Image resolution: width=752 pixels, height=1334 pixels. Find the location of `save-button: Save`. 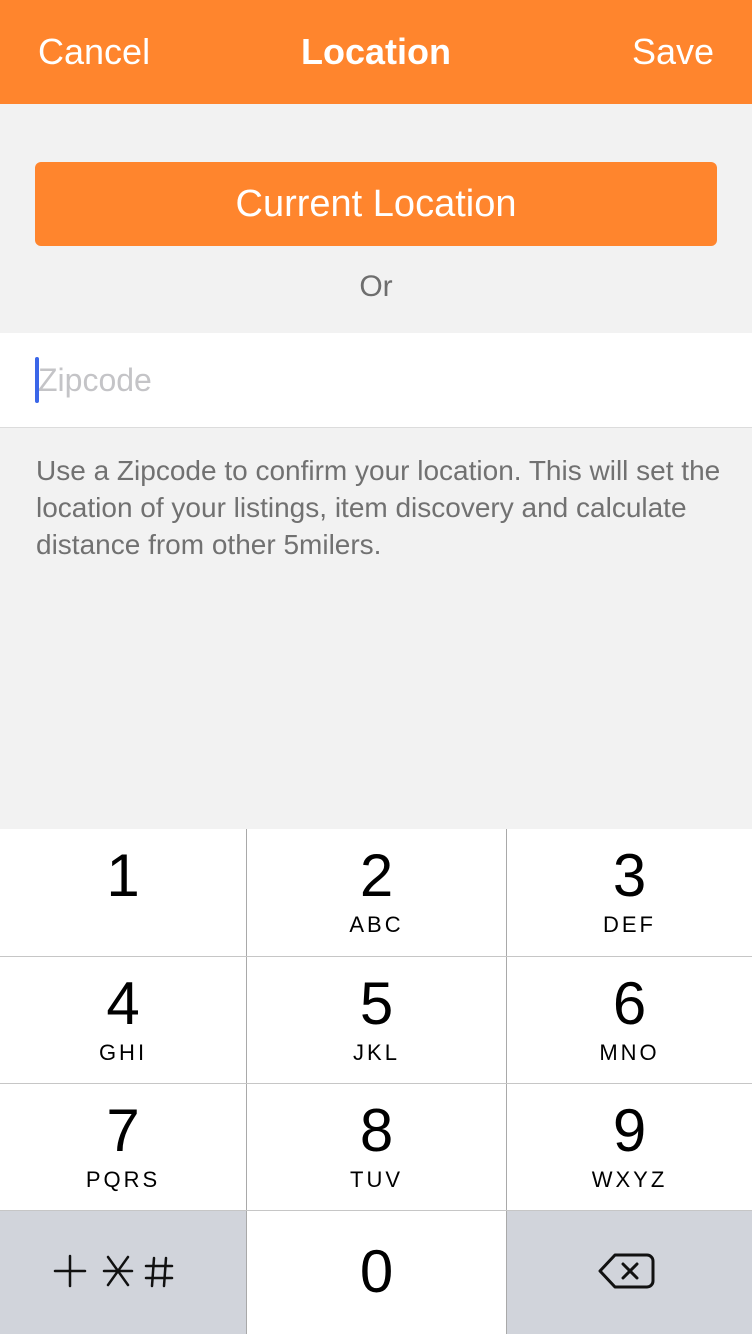

save-button: Save is located at coordinates (673, 52).